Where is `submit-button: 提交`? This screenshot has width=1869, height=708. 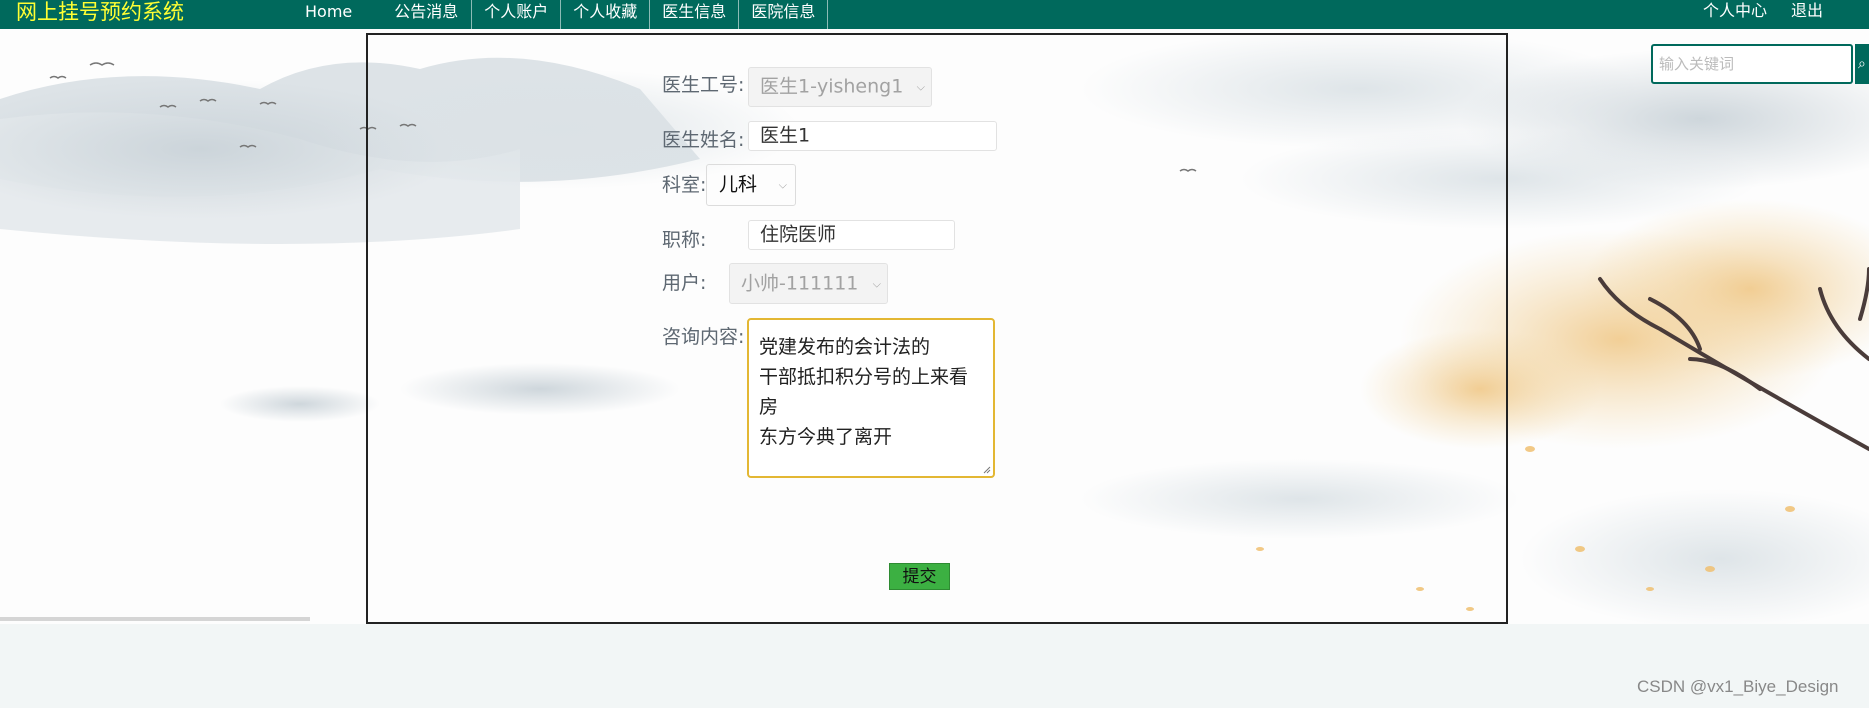 submit-button: 提交 is located at coordinates (919, 576).